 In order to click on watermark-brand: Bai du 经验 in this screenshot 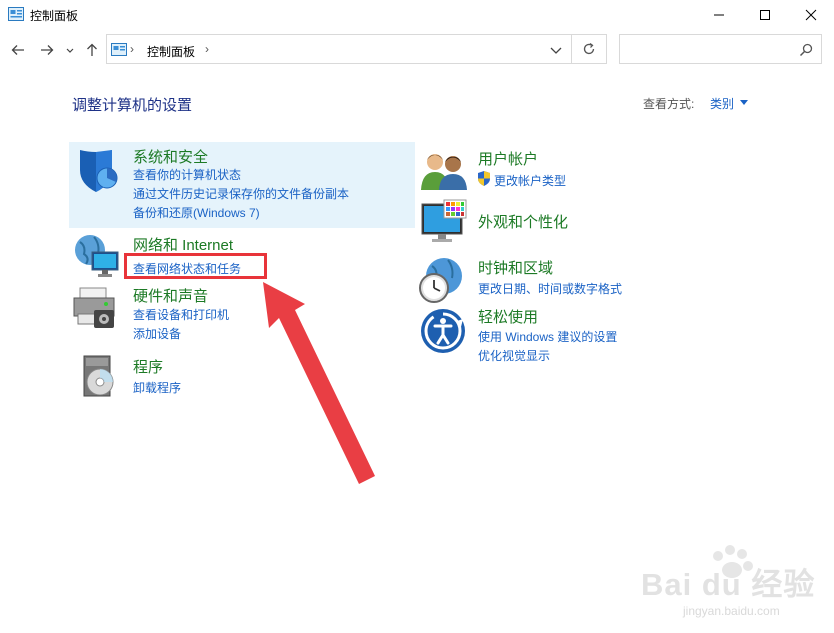, I will do `click(728, 584)`.